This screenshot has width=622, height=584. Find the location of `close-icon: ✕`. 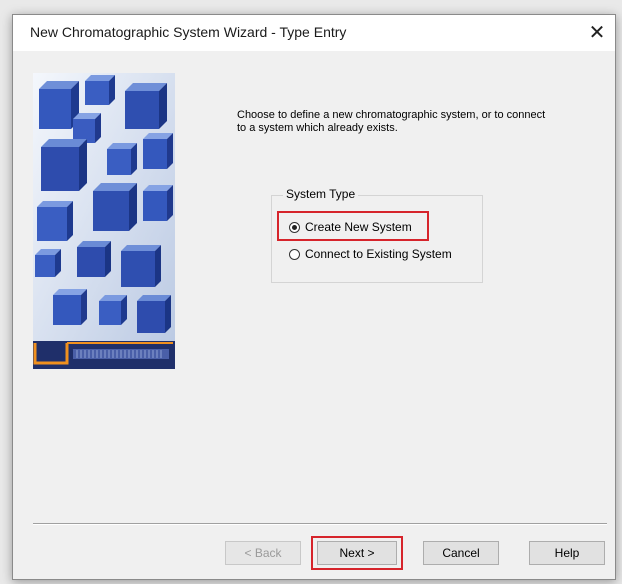

close-icon: ✕ is located at coordinates (597, 33).